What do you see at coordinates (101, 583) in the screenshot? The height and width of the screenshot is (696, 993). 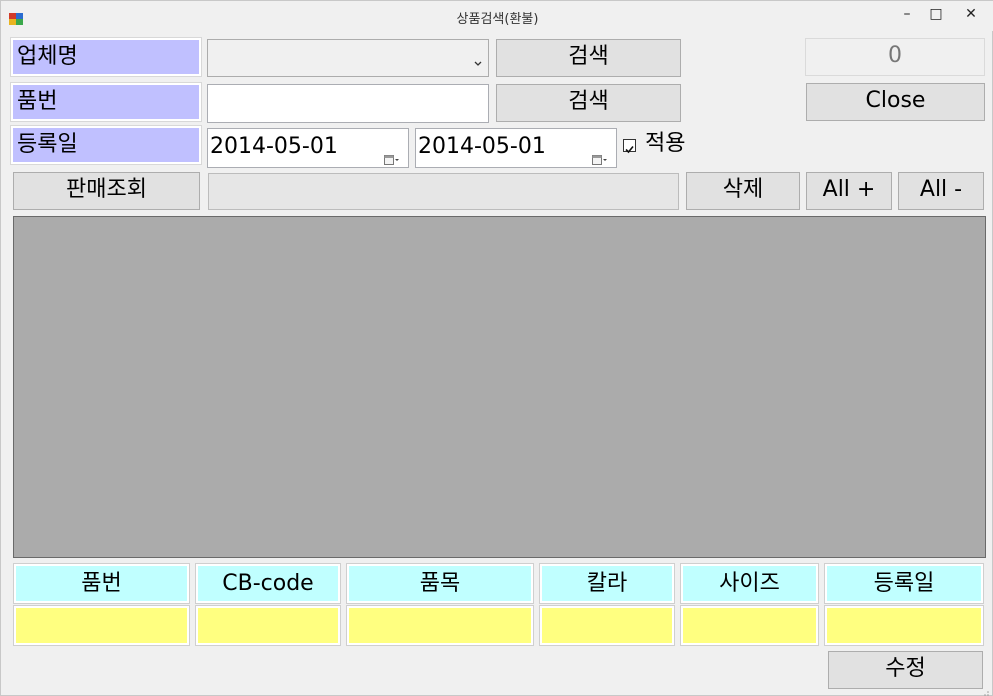 I see `detail-header-item-no: 품번` at bounding box center [101, 583].